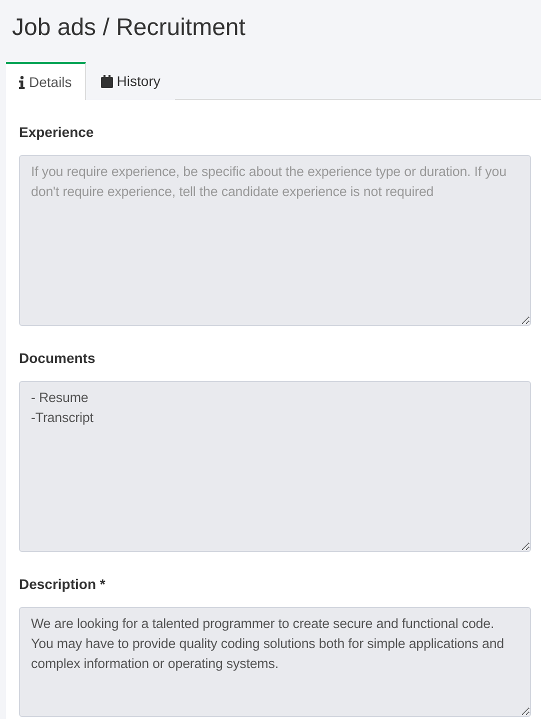 Image resolution: width=541 pixels, height=719 pixels. What do you see at coordinates (46, 81) in the screenshot?
I see `tab: Details` at bounding box center [46, 81].